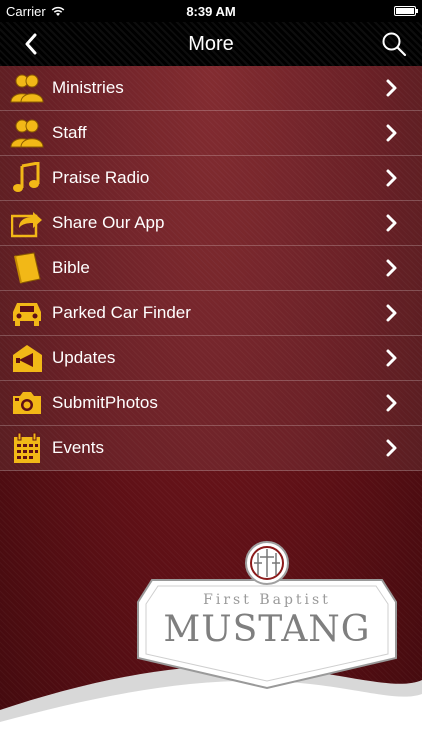 This screenshot has width=422, height=750. I want to click on menu-item-label: Updates, so click(84, 357).